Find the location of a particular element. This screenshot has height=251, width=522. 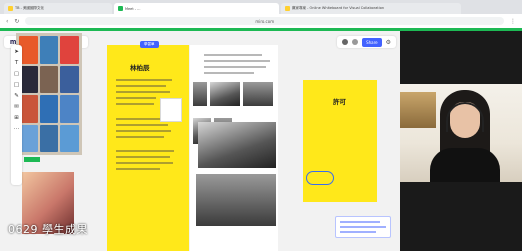

background-shelf is located at coordinates (418, 110).